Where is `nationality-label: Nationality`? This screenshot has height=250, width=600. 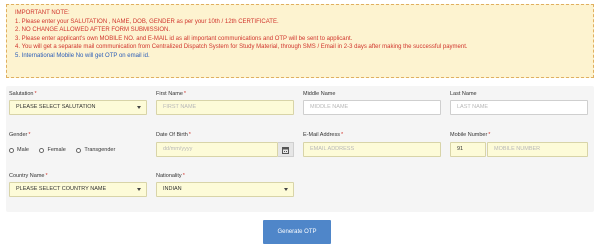
nationality-label: Nationality is located at coordinates (169, 176).